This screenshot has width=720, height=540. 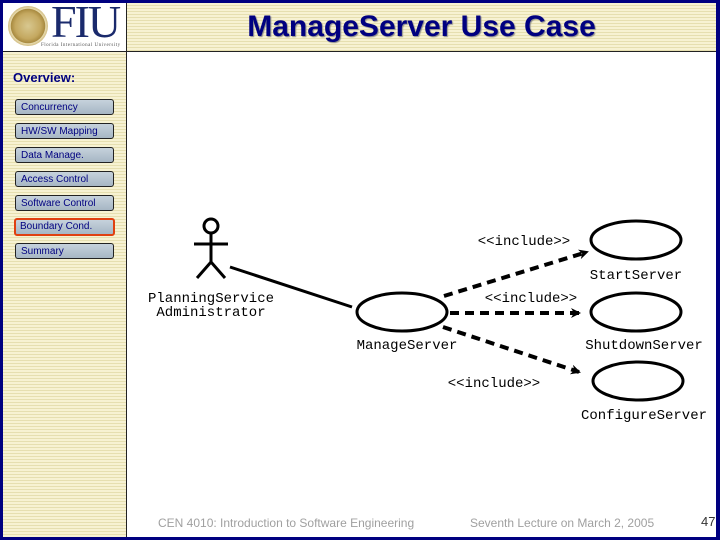 What do you see at coordinates (511, 350) in the screenshot?
I see `include-arrow-configureserver` at bounding box center [511, 350].